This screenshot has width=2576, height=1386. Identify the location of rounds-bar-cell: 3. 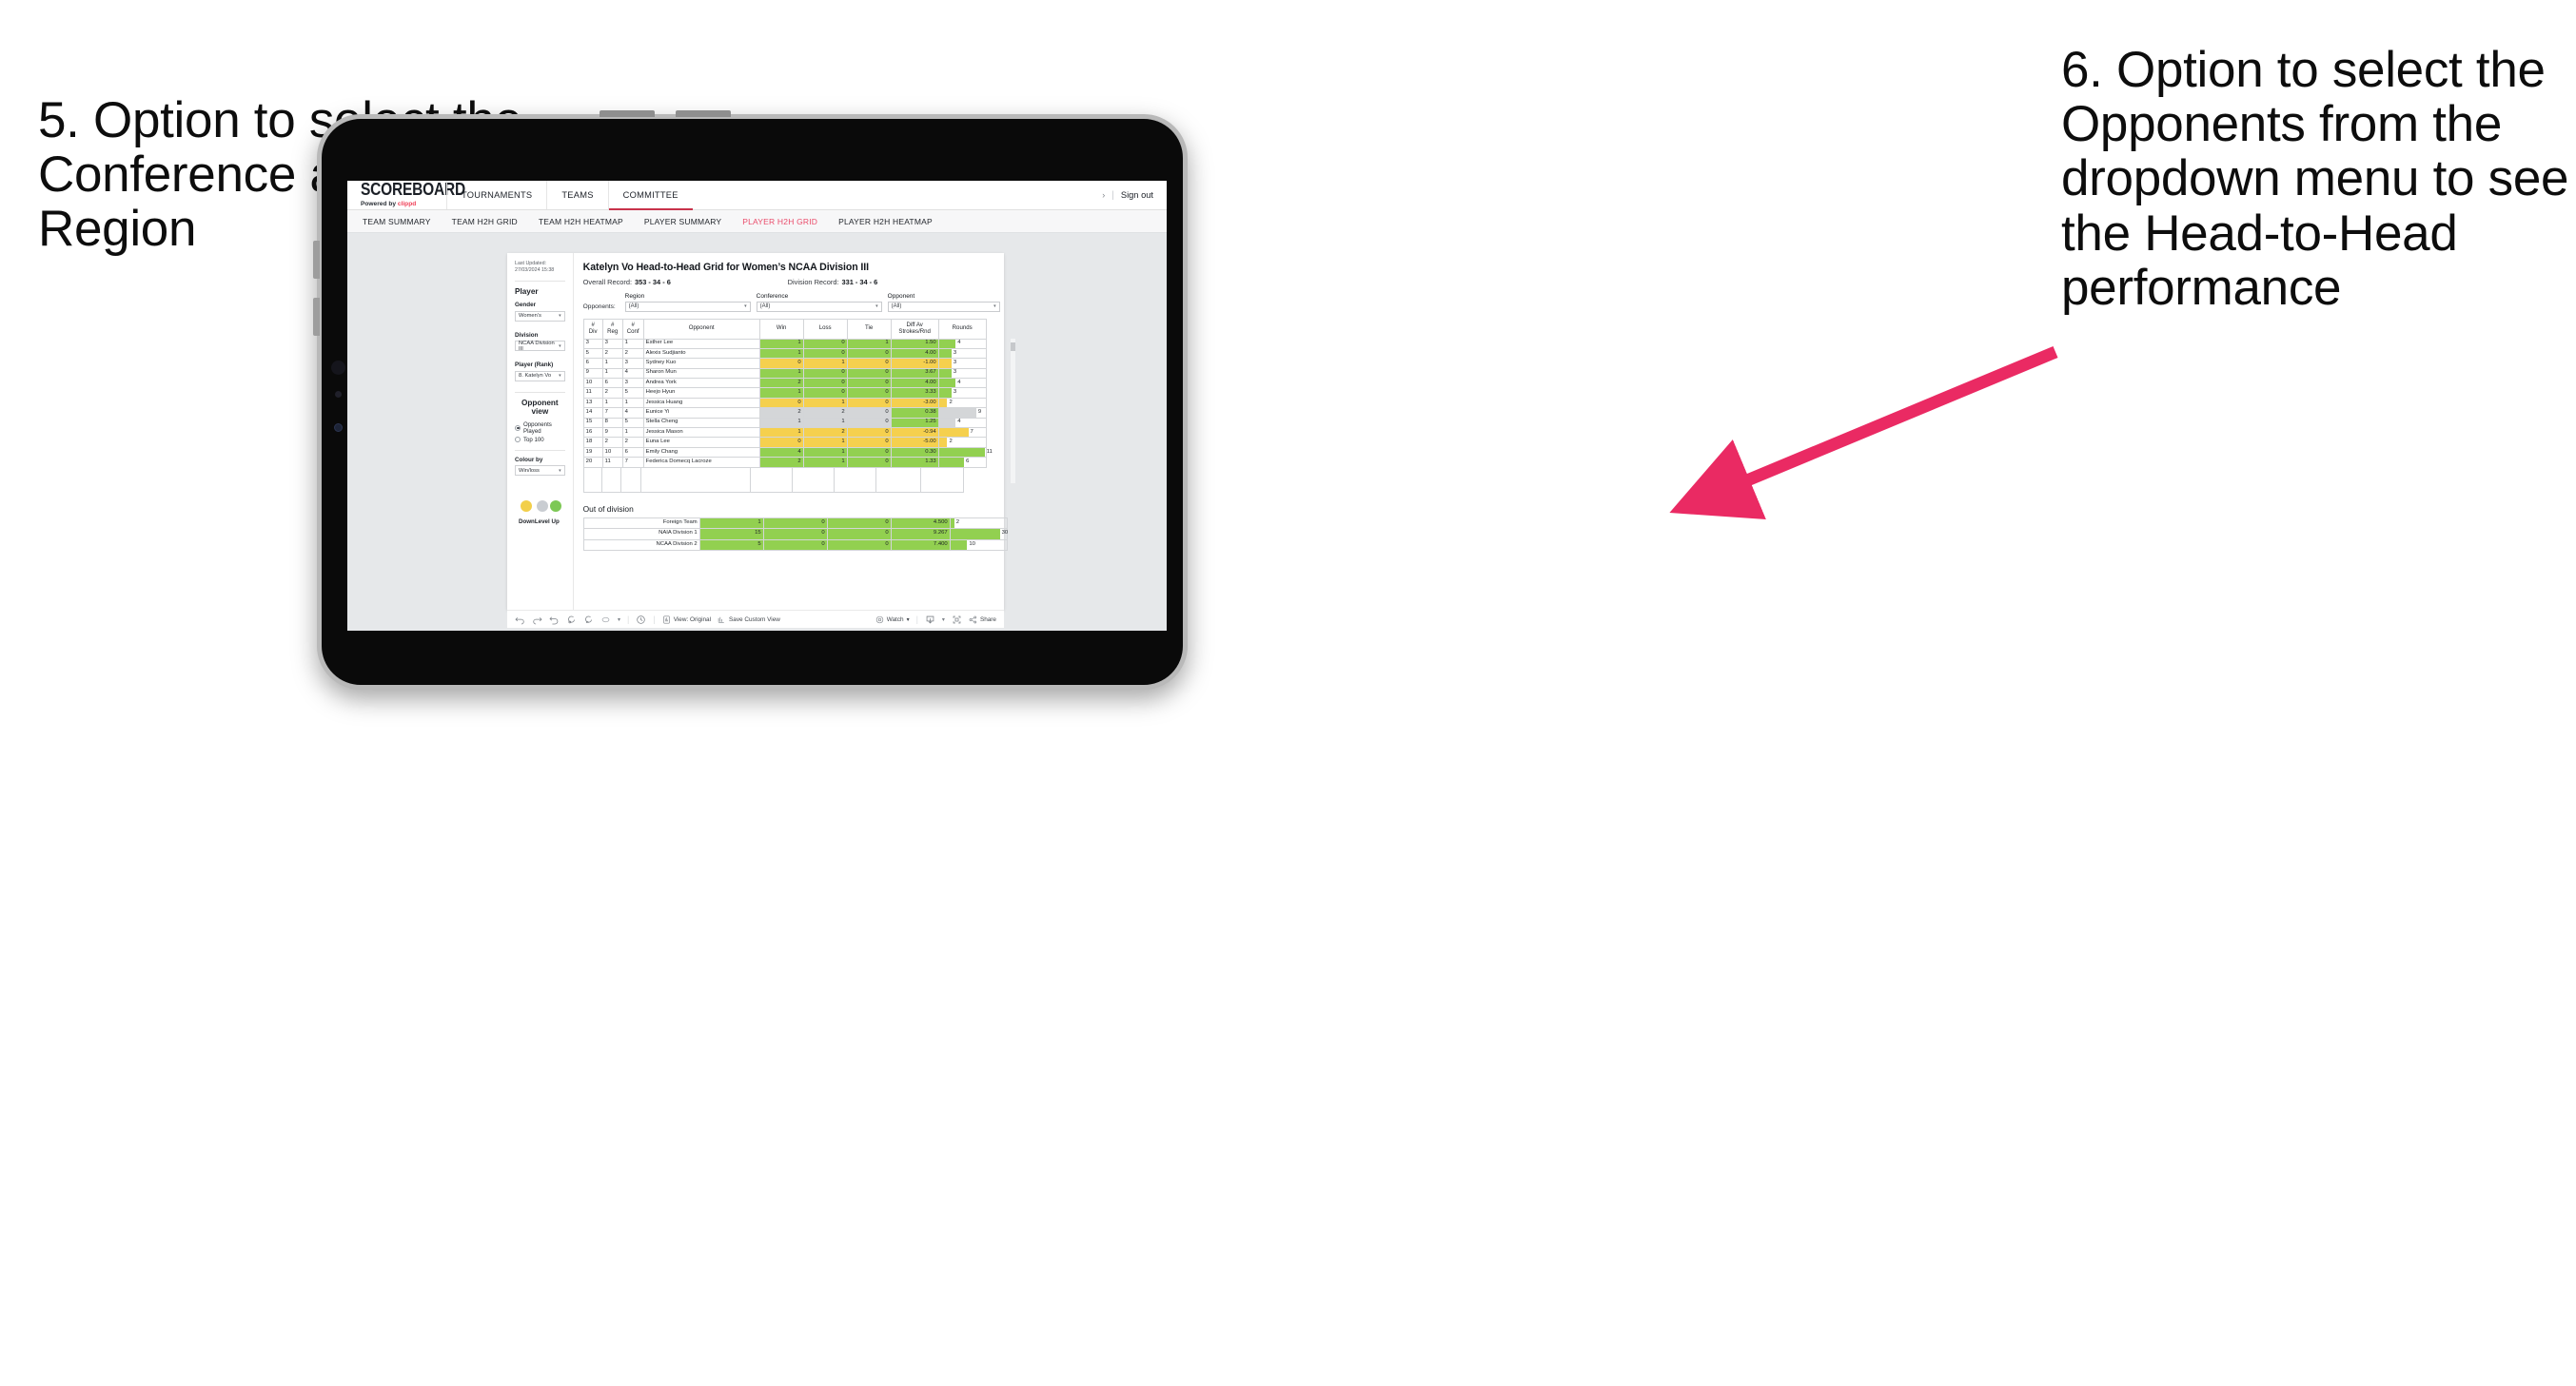
(962, 393).